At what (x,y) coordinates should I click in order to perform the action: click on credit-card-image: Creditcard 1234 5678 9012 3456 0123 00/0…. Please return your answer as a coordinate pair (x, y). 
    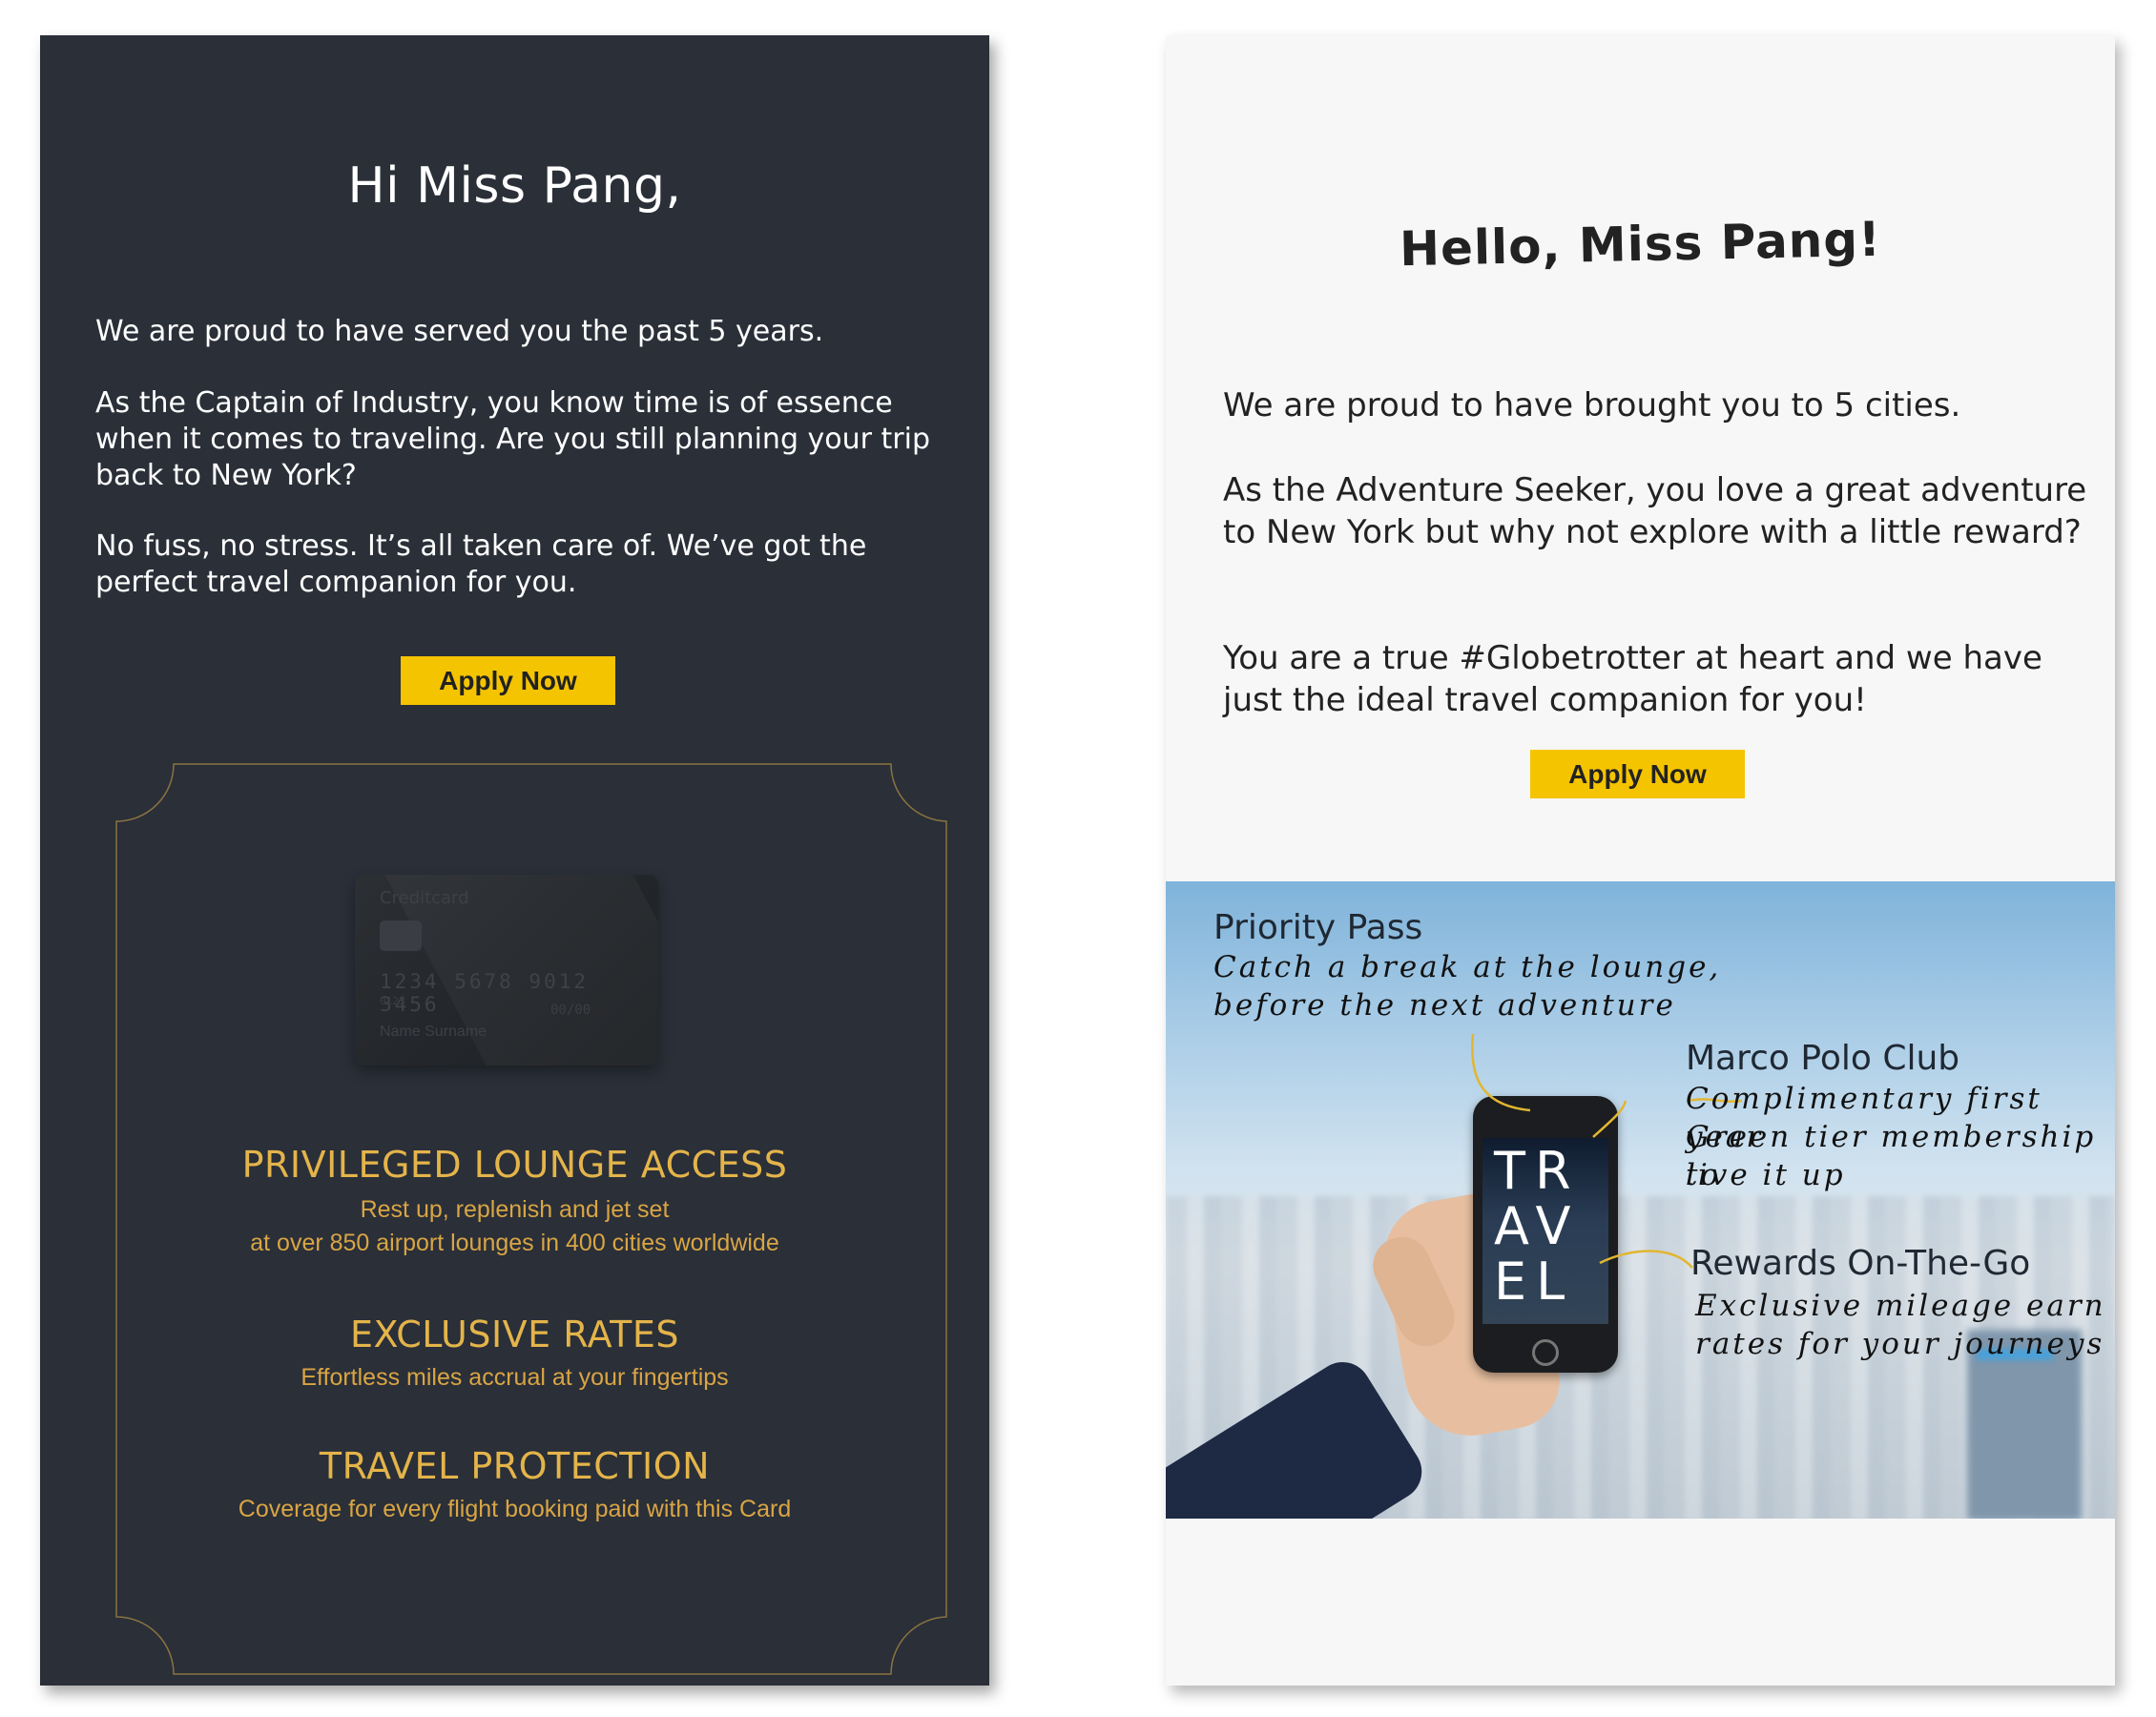
    Looking at the image, I should click on (506, 970).